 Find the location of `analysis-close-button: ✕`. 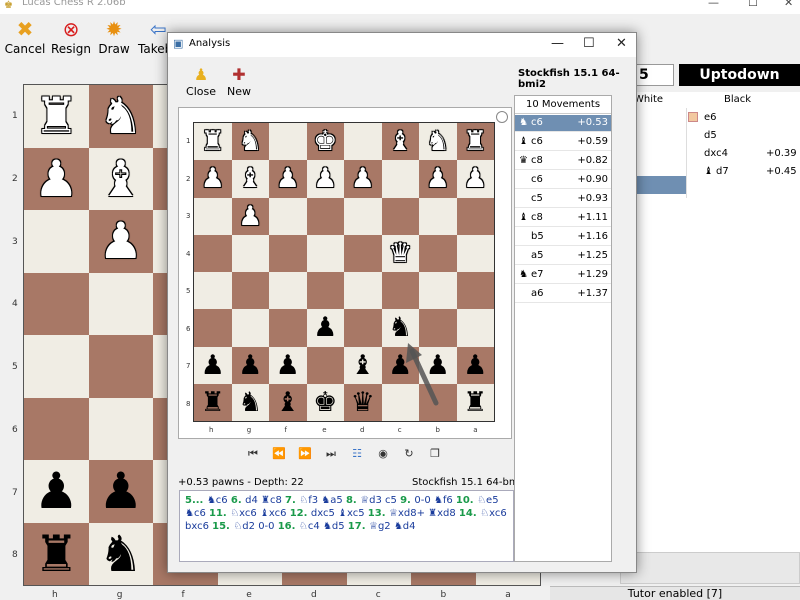

analysis-close-button: ✕ is located at coordinates (621, 43).